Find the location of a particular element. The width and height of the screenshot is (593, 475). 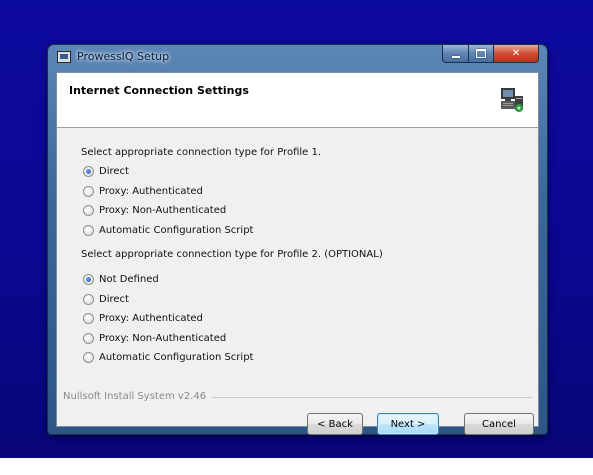

profile1-option-direct: Direct is located at coordinates (106, 171).